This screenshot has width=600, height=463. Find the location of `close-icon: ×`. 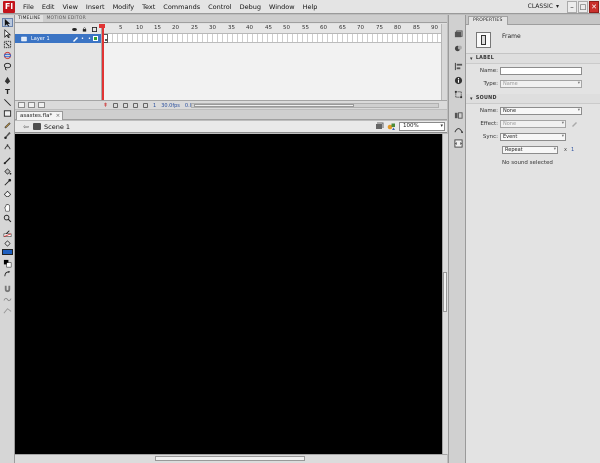

close-icon: × is located at coordinates (58, 116).